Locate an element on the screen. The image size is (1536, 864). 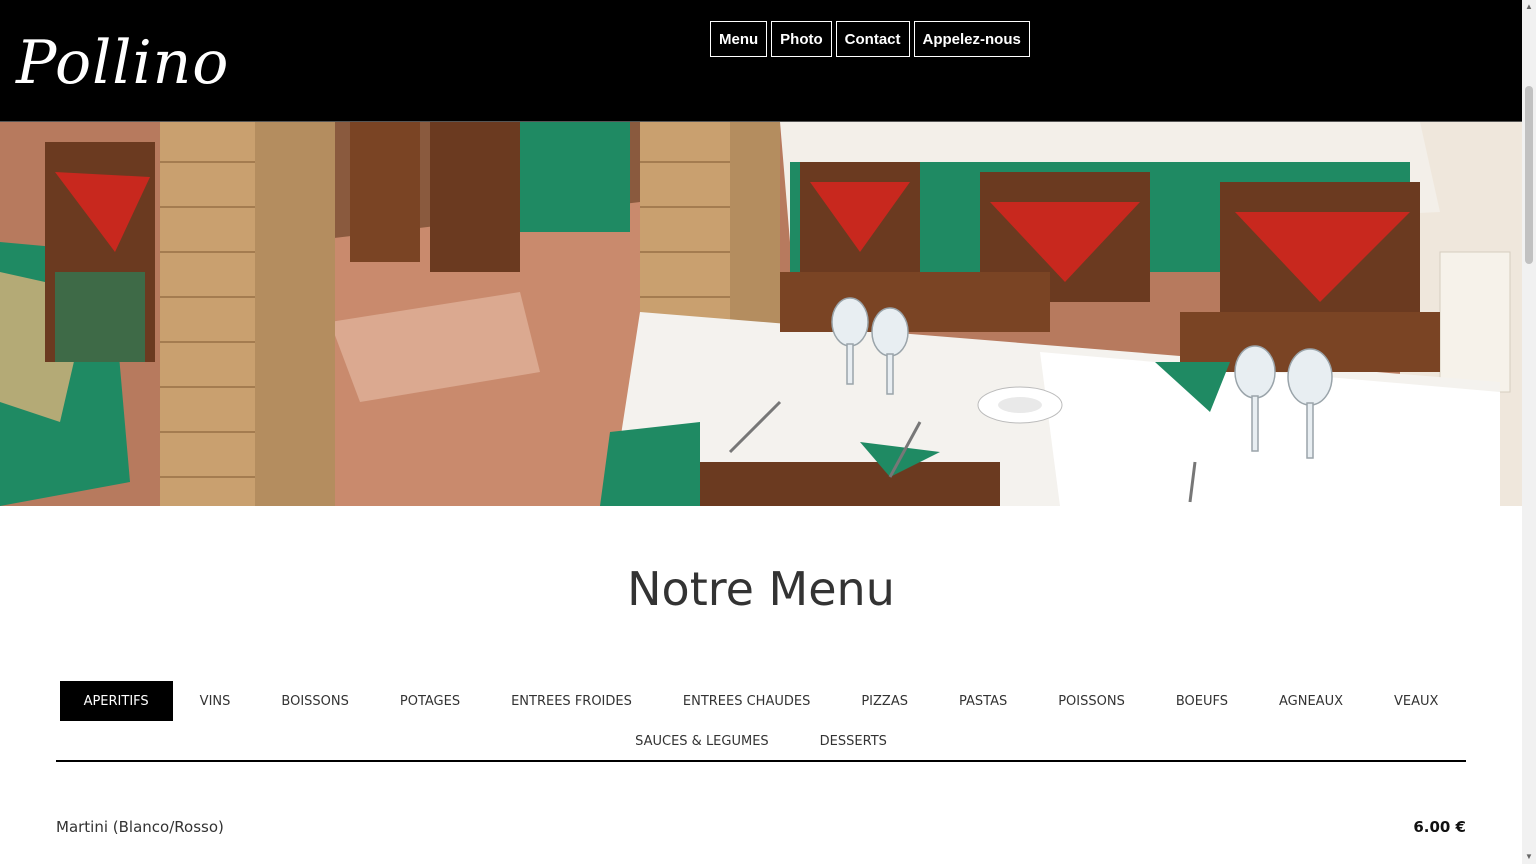
tab-boissons: BOISSONS is located at coordinates (314, 701).